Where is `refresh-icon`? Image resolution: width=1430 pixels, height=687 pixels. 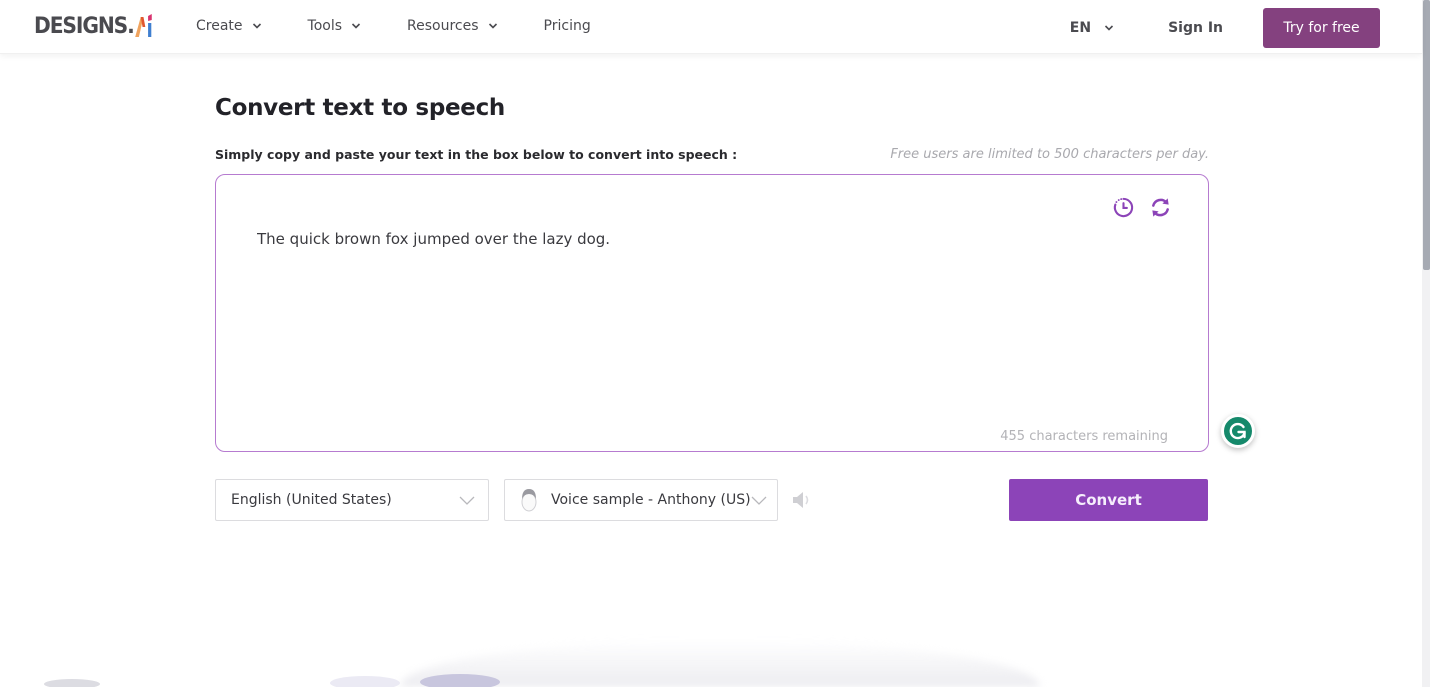 refresh-icon is located at coordinates (1160, 207).